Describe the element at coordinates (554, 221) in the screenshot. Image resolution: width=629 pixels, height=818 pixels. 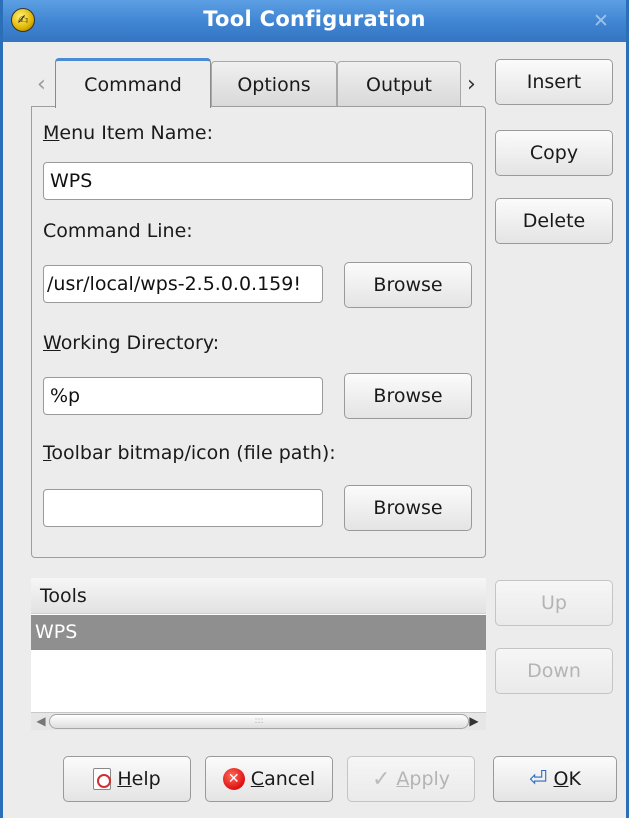
I see `delete-button: Delete` at that location.